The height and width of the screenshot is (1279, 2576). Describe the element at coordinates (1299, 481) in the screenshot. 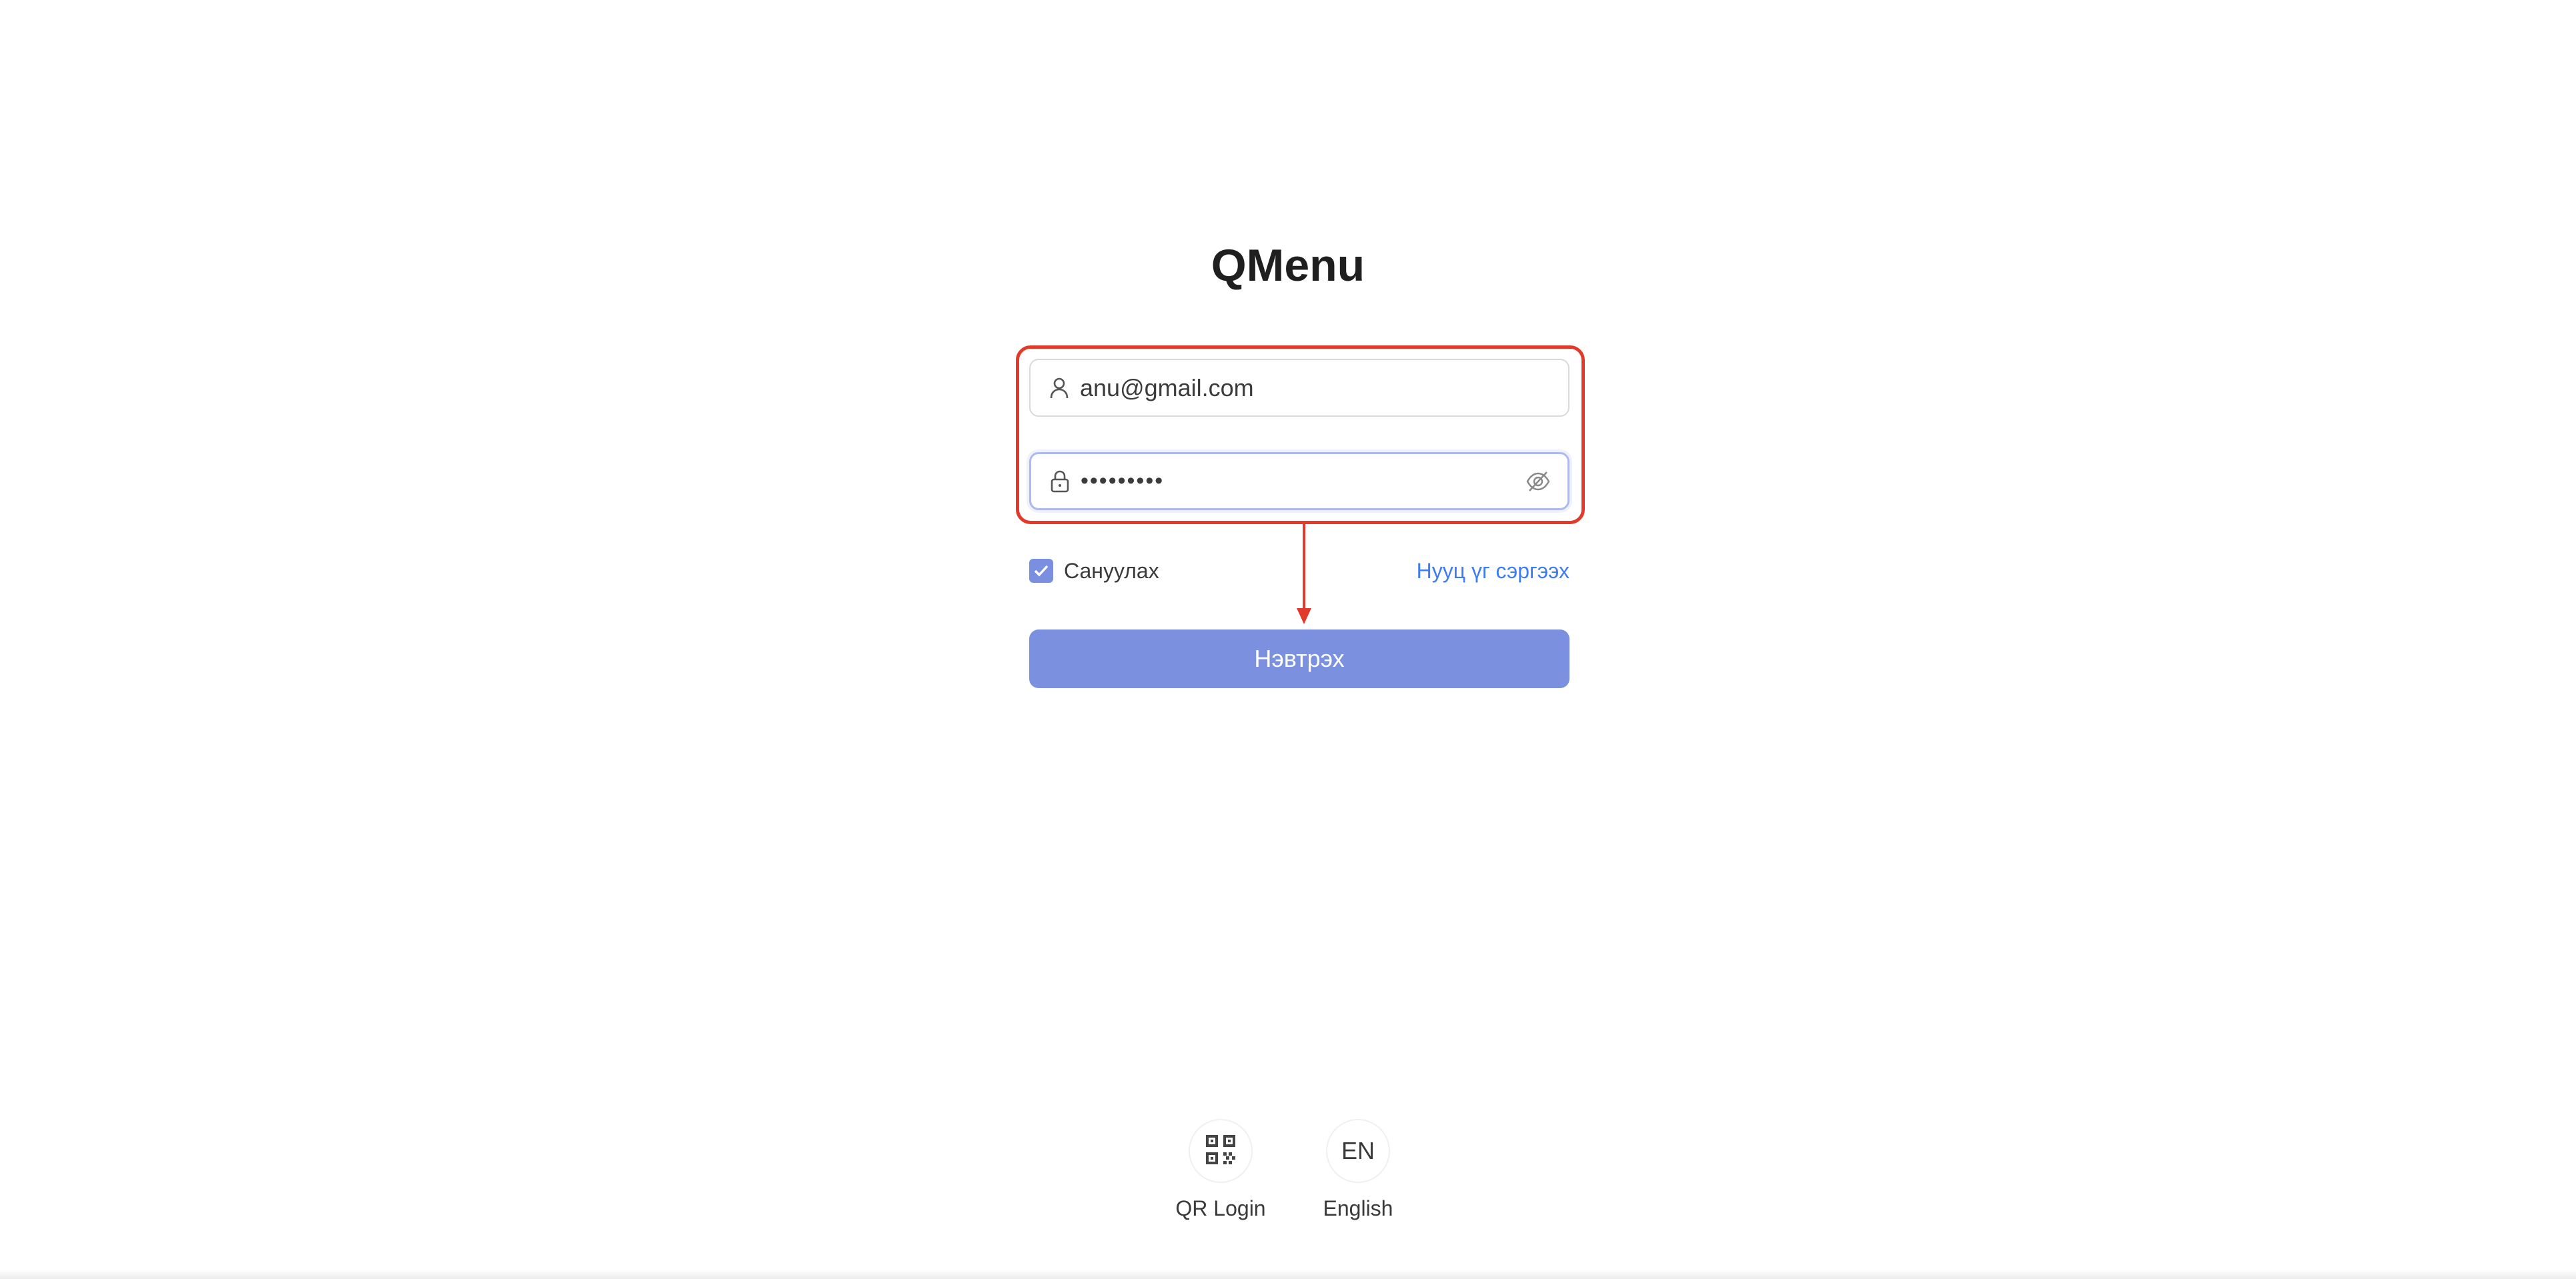

I see `password-field: •••••••••` at that location.